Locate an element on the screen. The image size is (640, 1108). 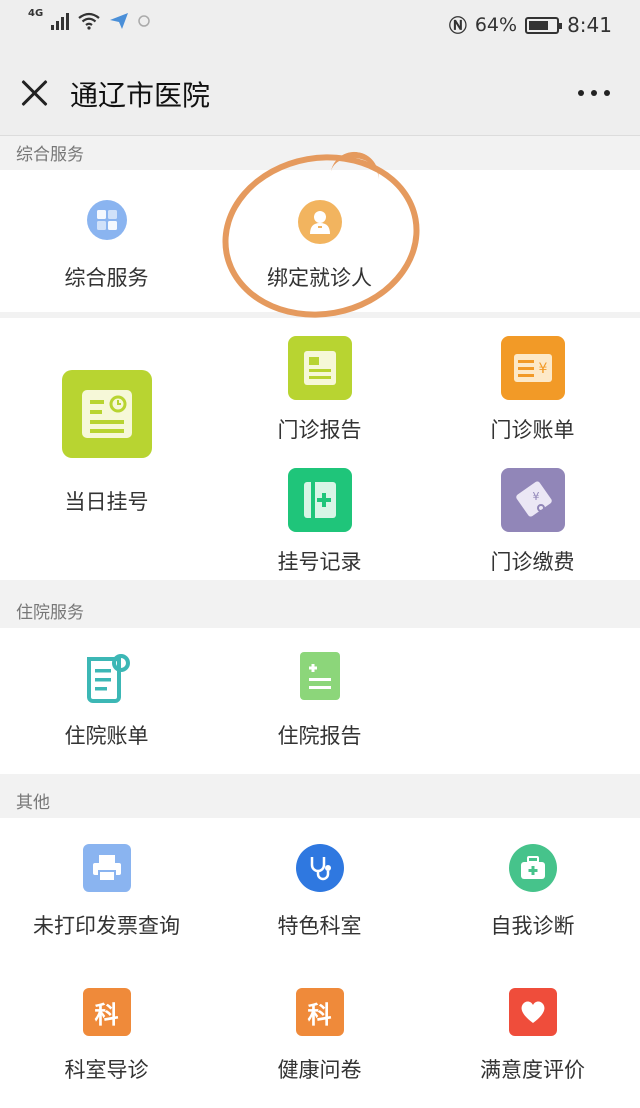
page-title: 通辽市医院 is located at coordinates (140, 95).